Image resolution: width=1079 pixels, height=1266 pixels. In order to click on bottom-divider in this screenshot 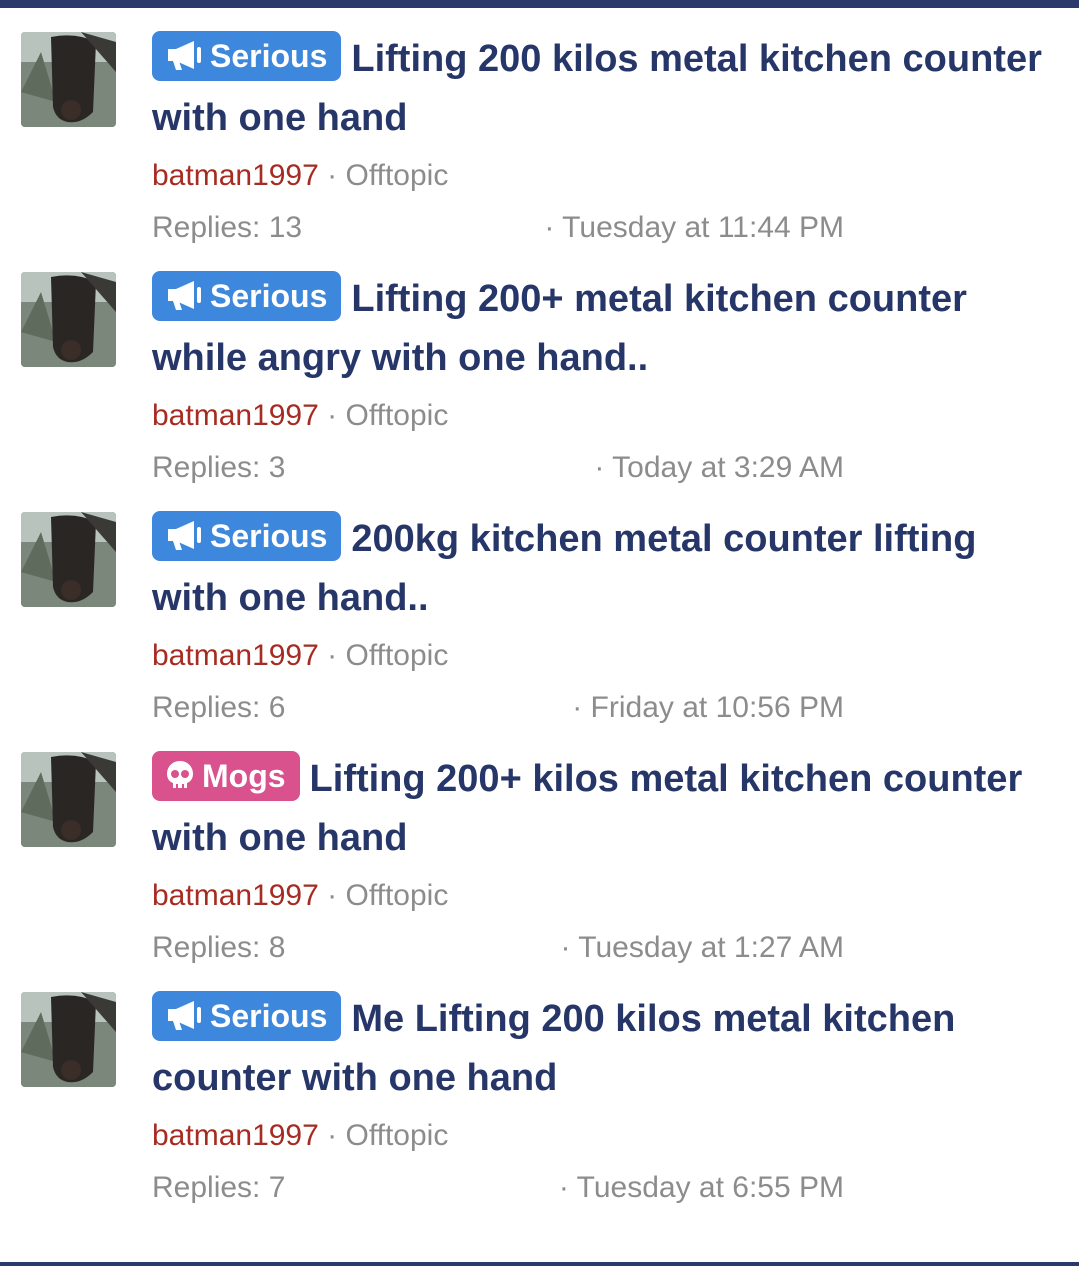, I will do `click(539, 1264)`.